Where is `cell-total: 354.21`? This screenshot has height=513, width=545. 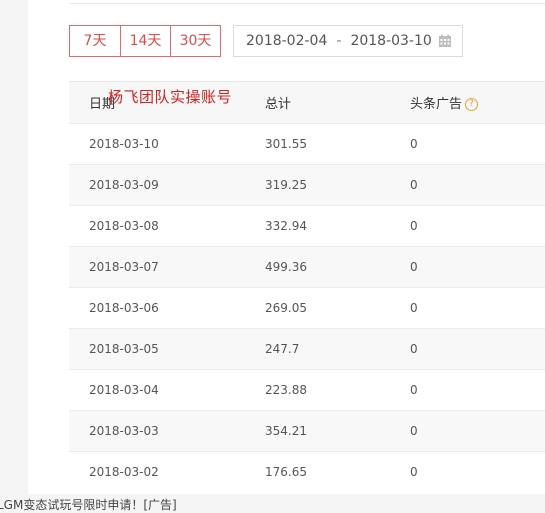 cell-total: 354.21 is located at coordinates (286, 431).